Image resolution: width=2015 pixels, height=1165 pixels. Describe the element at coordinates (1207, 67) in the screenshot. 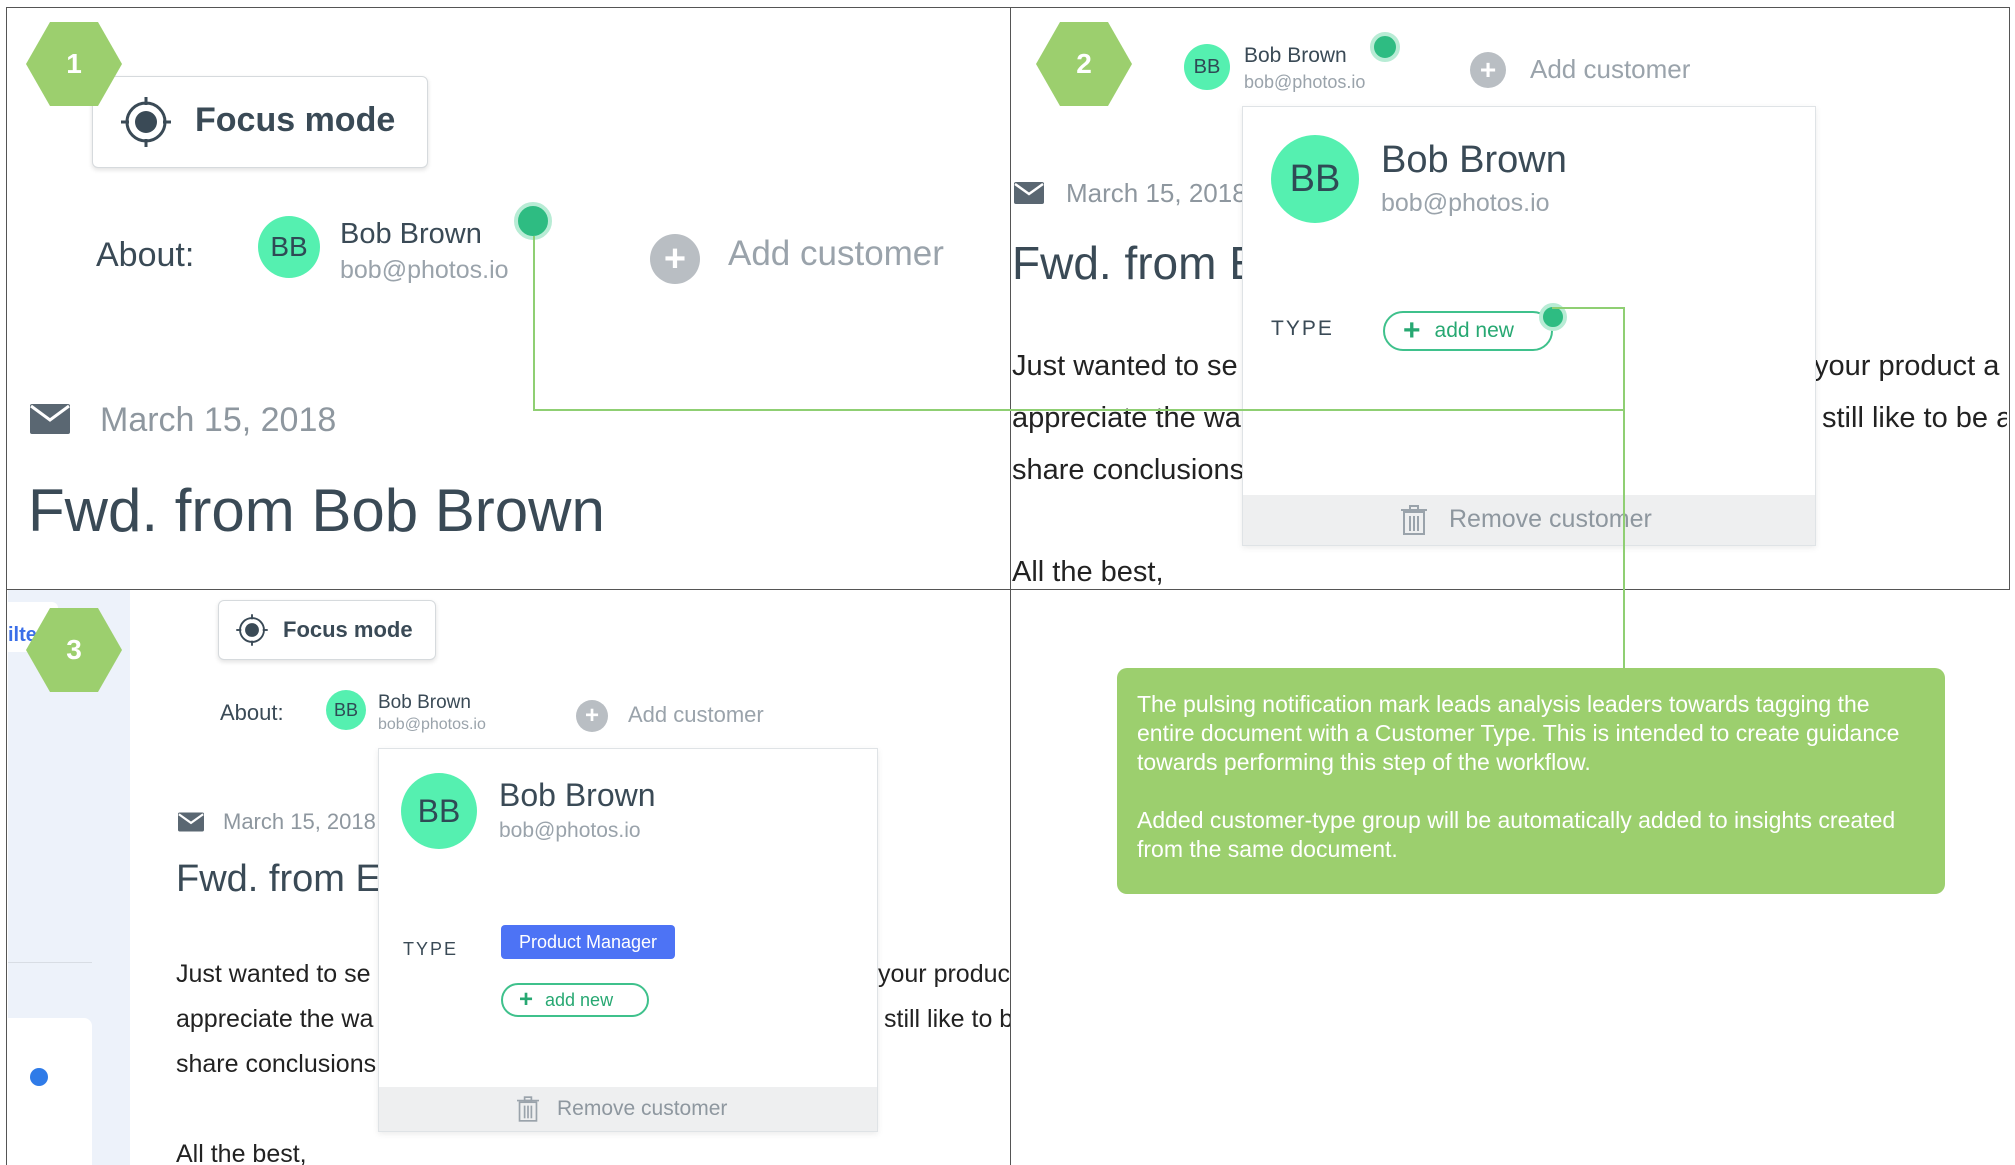

I see `header-avatar: BB` at that location.